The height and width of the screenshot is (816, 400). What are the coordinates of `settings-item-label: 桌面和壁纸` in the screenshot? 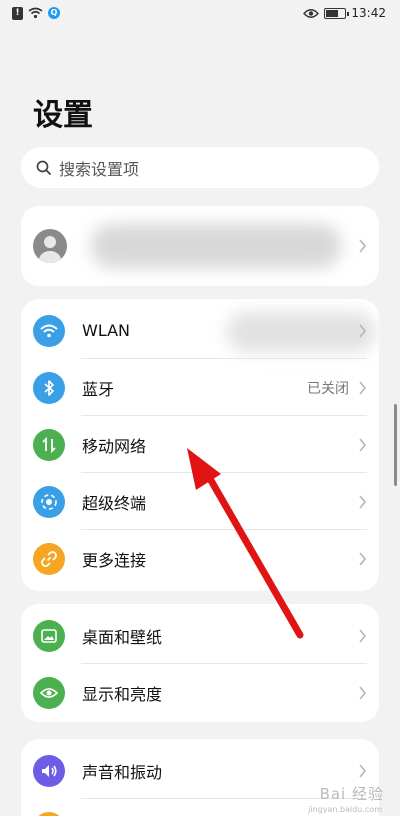 It's located at (122, 637).